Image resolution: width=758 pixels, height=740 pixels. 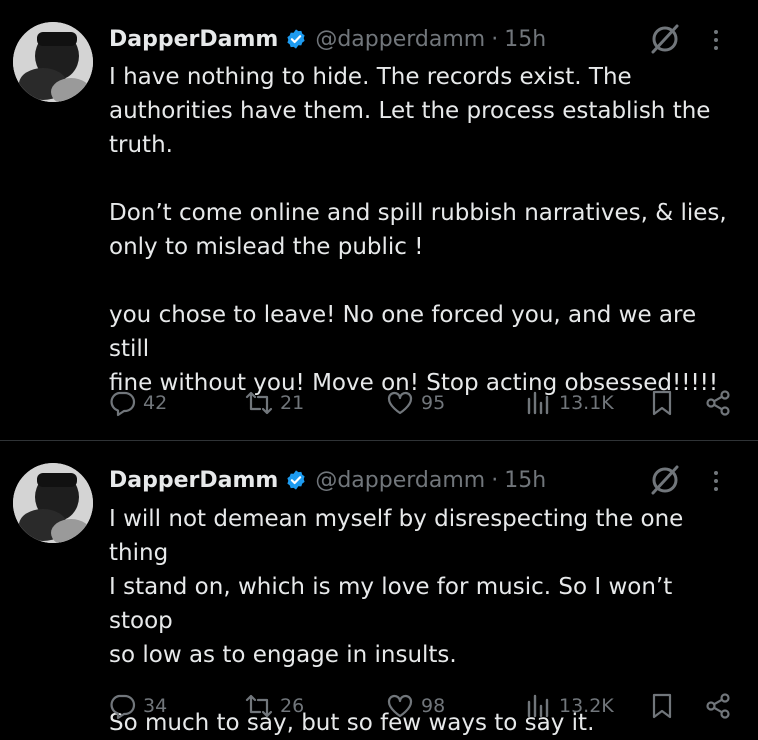 I want to click on reply-button: 34, so click(x=137, y=706).